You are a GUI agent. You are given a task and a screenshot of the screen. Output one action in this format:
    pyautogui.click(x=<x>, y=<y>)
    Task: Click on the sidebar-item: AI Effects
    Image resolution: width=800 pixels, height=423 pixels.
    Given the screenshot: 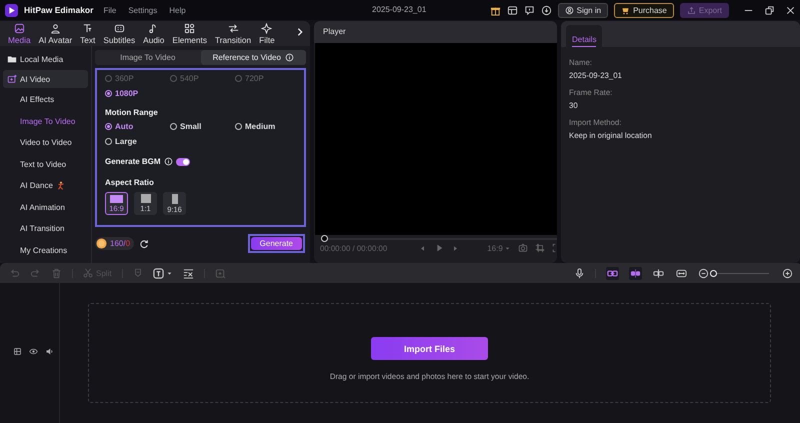 What is the action you would take?
    pyautogui.click(x=45, y=100)
    